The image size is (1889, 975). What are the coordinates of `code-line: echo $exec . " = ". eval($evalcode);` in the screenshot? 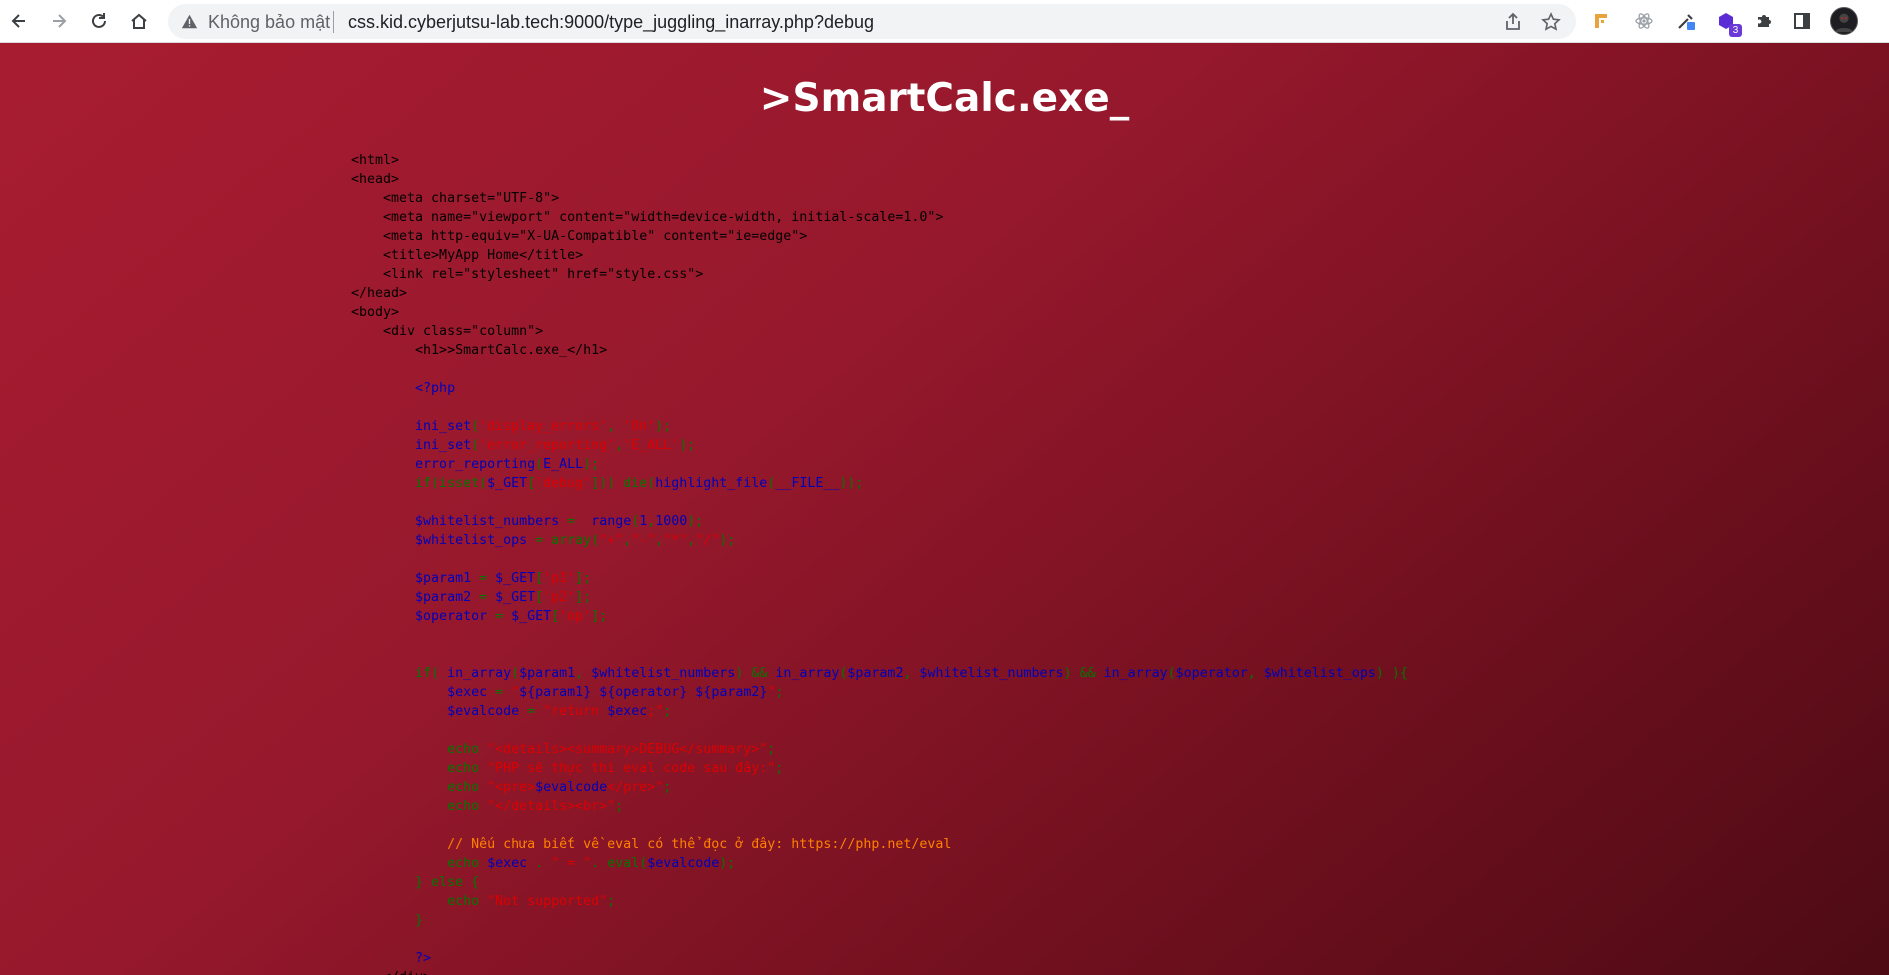 It's located at (879, 863).